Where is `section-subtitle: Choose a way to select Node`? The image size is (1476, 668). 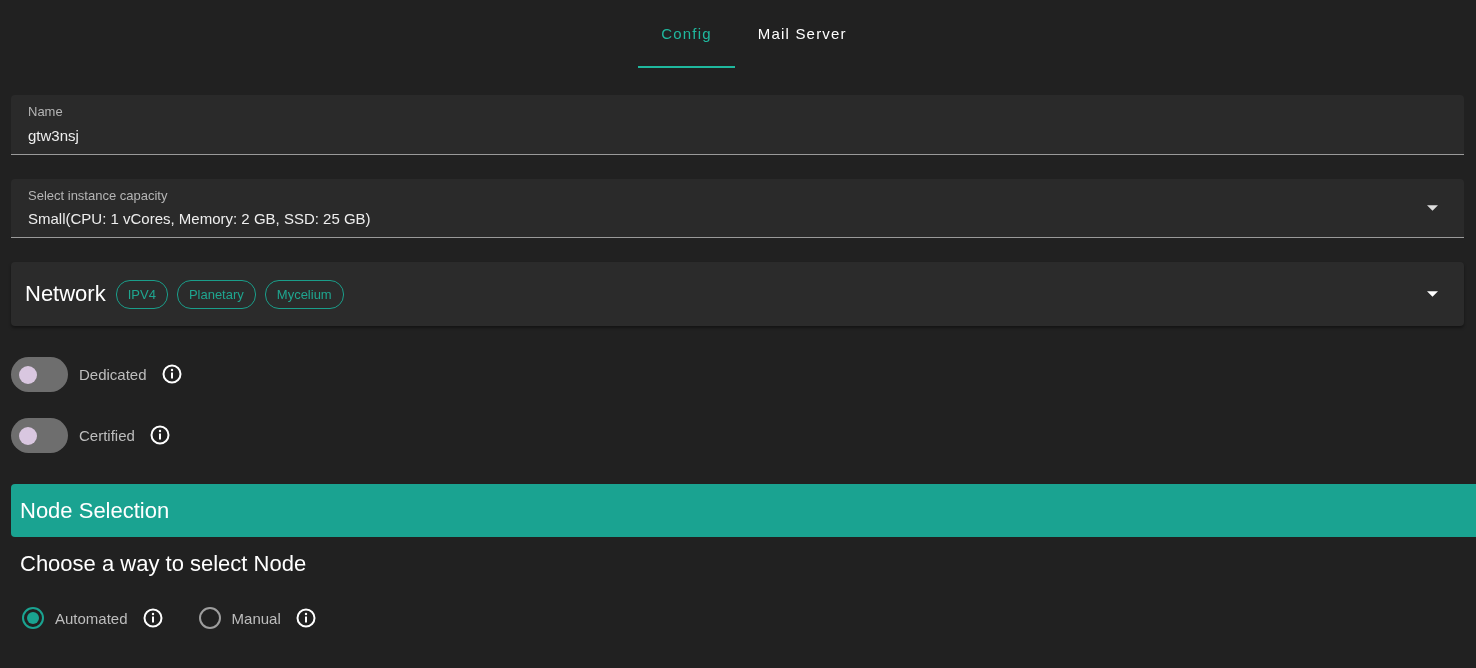
section-subtitle: Choose a way to select Node is located at coordinates (164, 564).